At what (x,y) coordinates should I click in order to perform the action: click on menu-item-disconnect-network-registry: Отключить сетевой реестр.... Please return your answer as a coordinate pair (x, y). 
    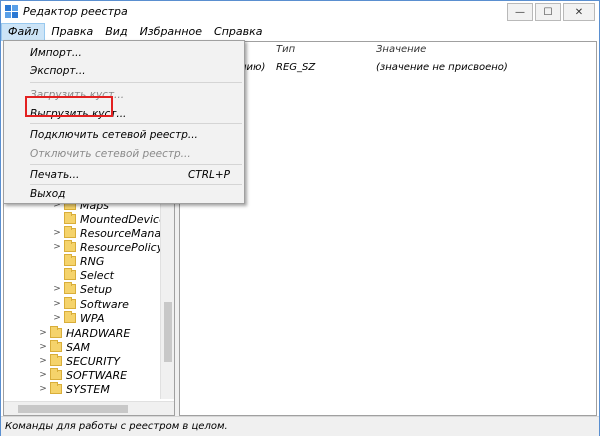
    Looking at the image, I should click on (110, 154).